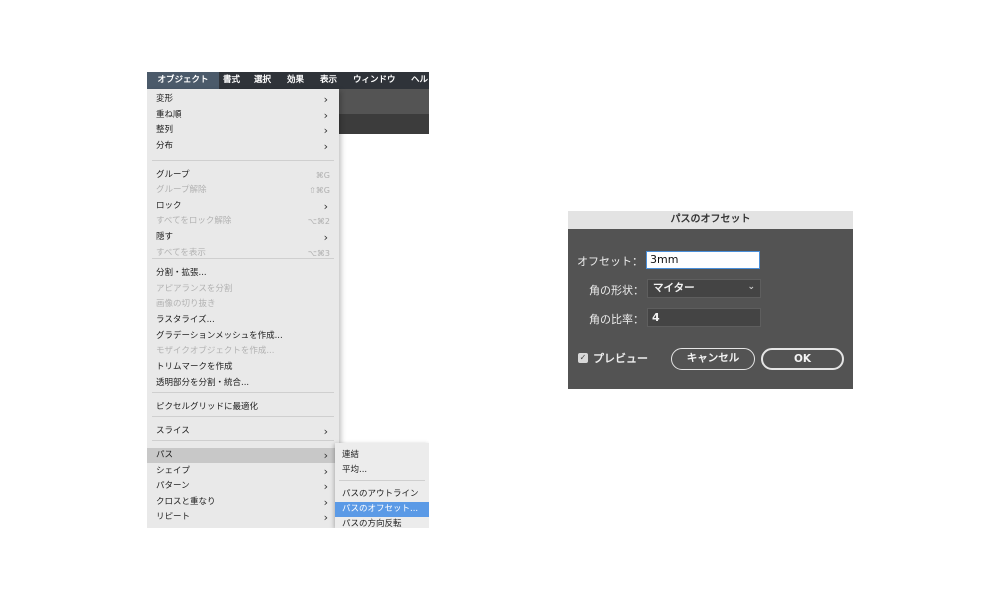 The height and width of the screenshot is (600, 1001). What do you see at coordinates (243, 502) in the screenshot?
I see `menu-item: クロスと重なり ›` at bounding box center [243, 502].